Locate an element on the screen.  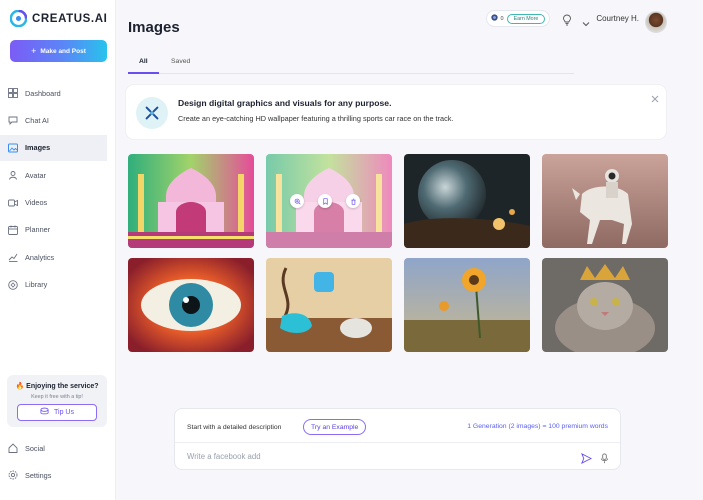
cat-crown-image is located at coordinates (605, 305).